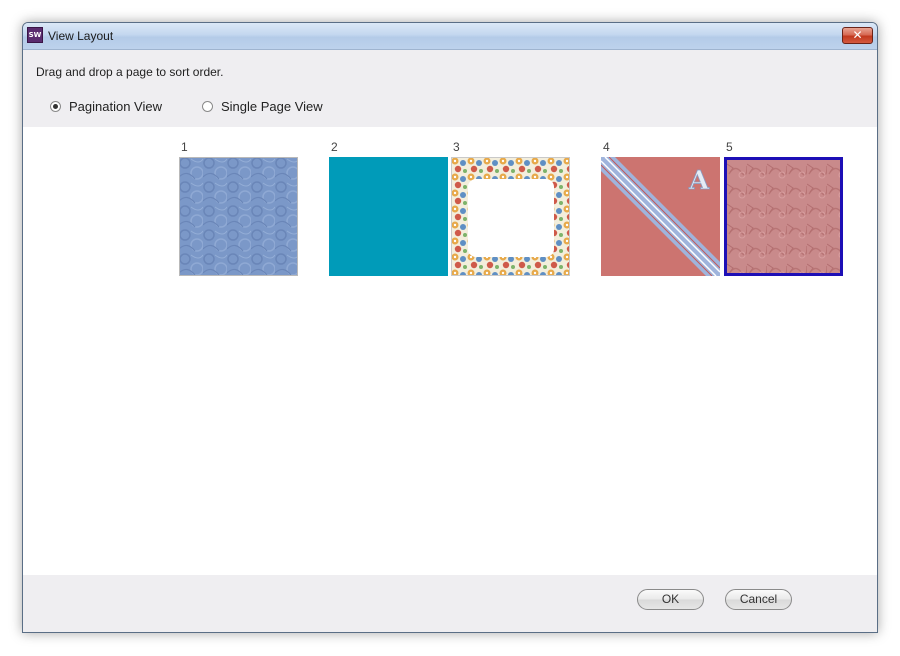 This screenshot has width=900, height=656. Describe the element at coordinates (729, 147) in the screenshot. I see `page-number: 5` at that location.